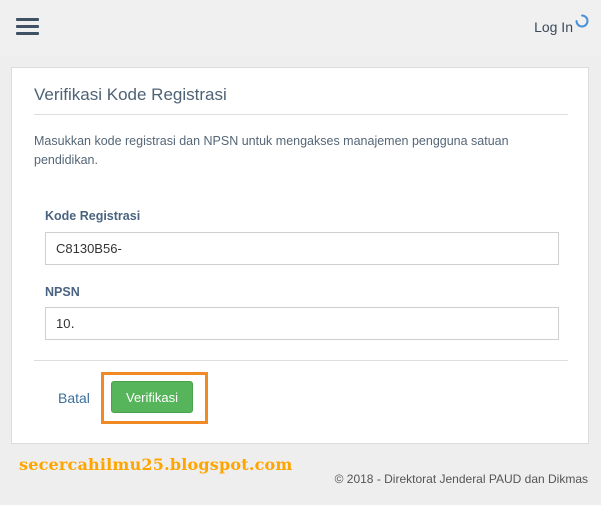  Describe the element at coordinates (301, 360) in the screenshot. I see `form-divider` at that location.